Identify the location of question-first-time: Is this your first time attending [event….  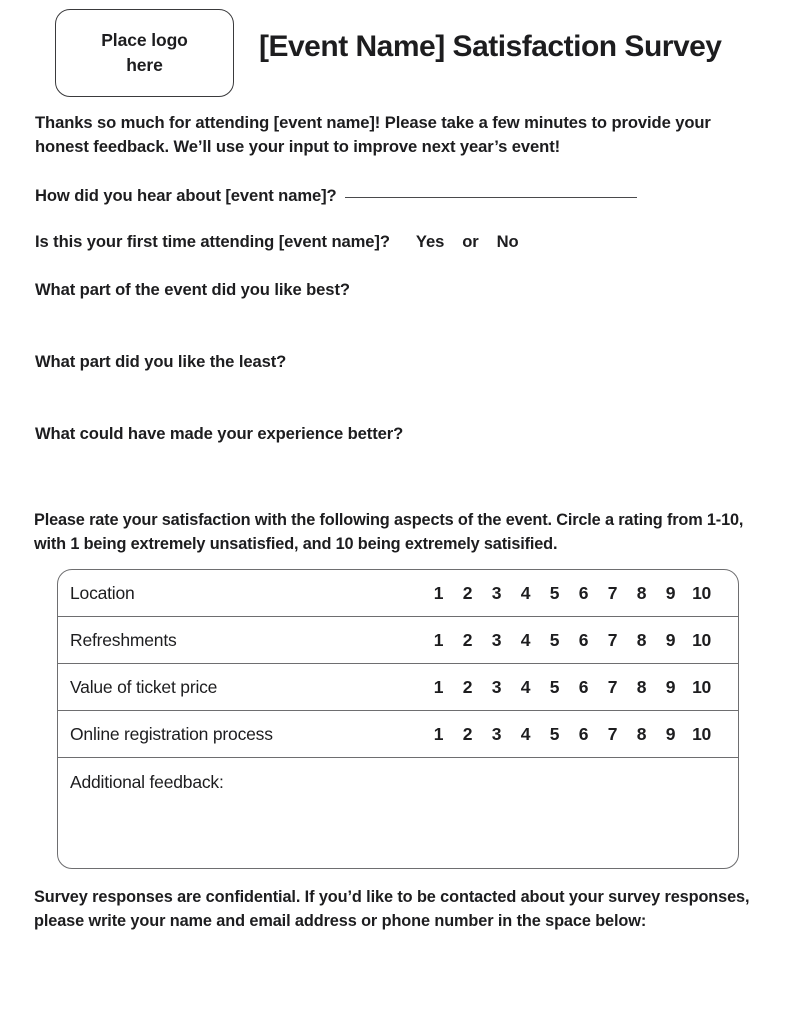
(281, 241).